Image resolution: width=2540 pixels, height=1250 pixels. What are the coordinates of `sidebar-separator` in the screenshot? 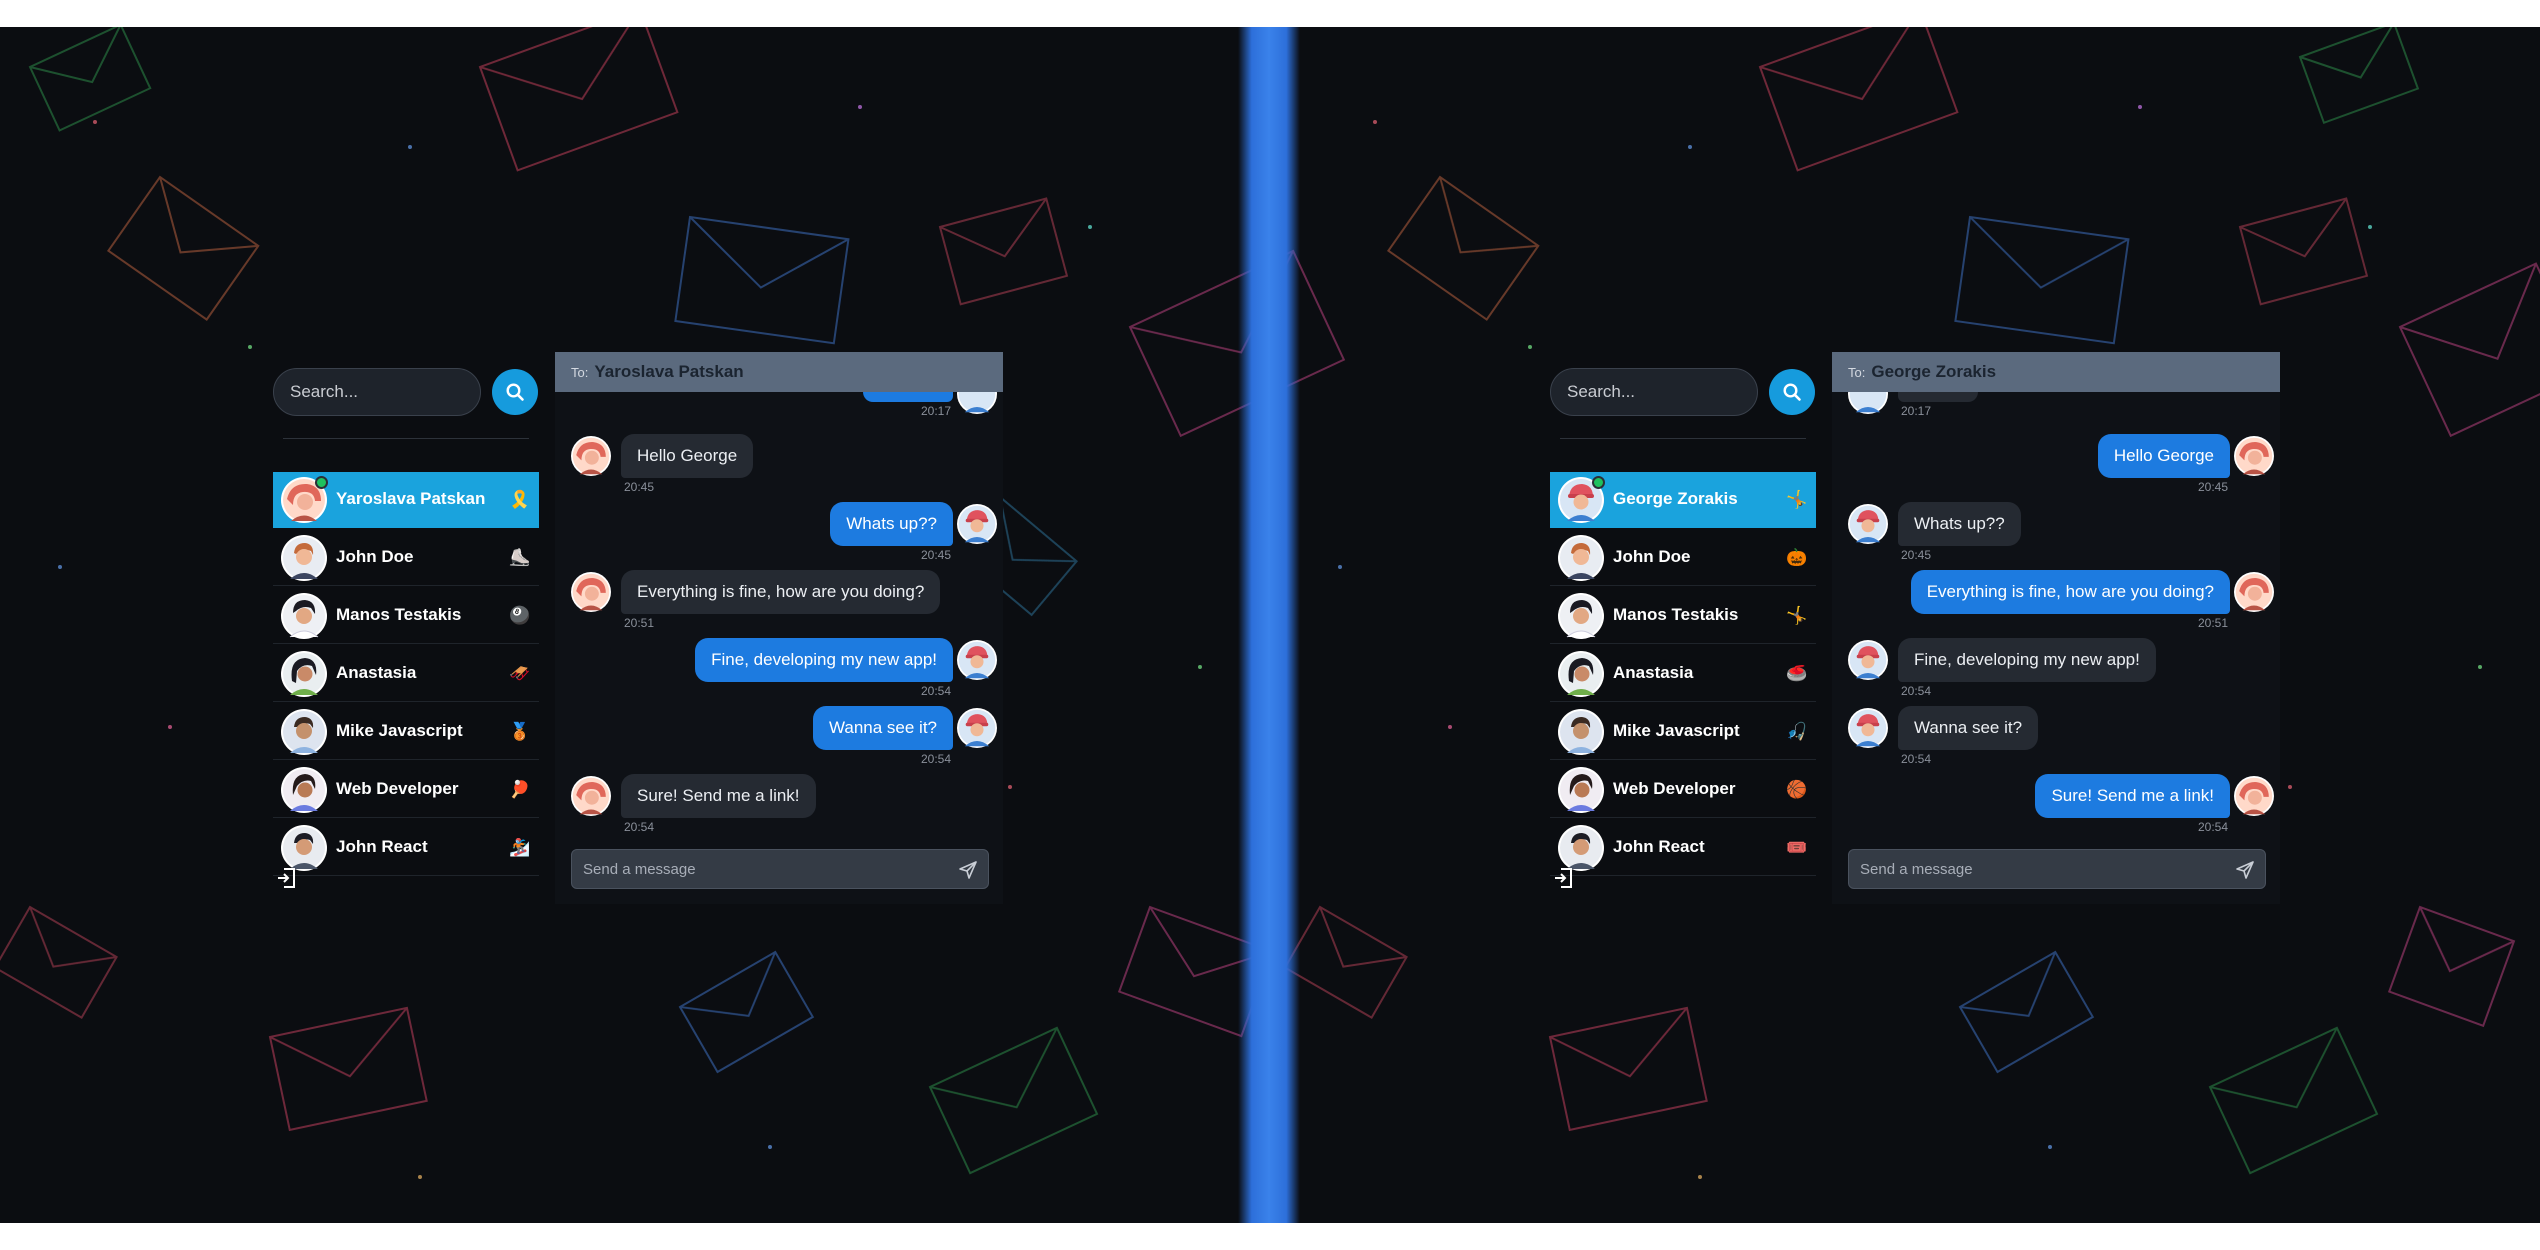 It's located at (406, 438).